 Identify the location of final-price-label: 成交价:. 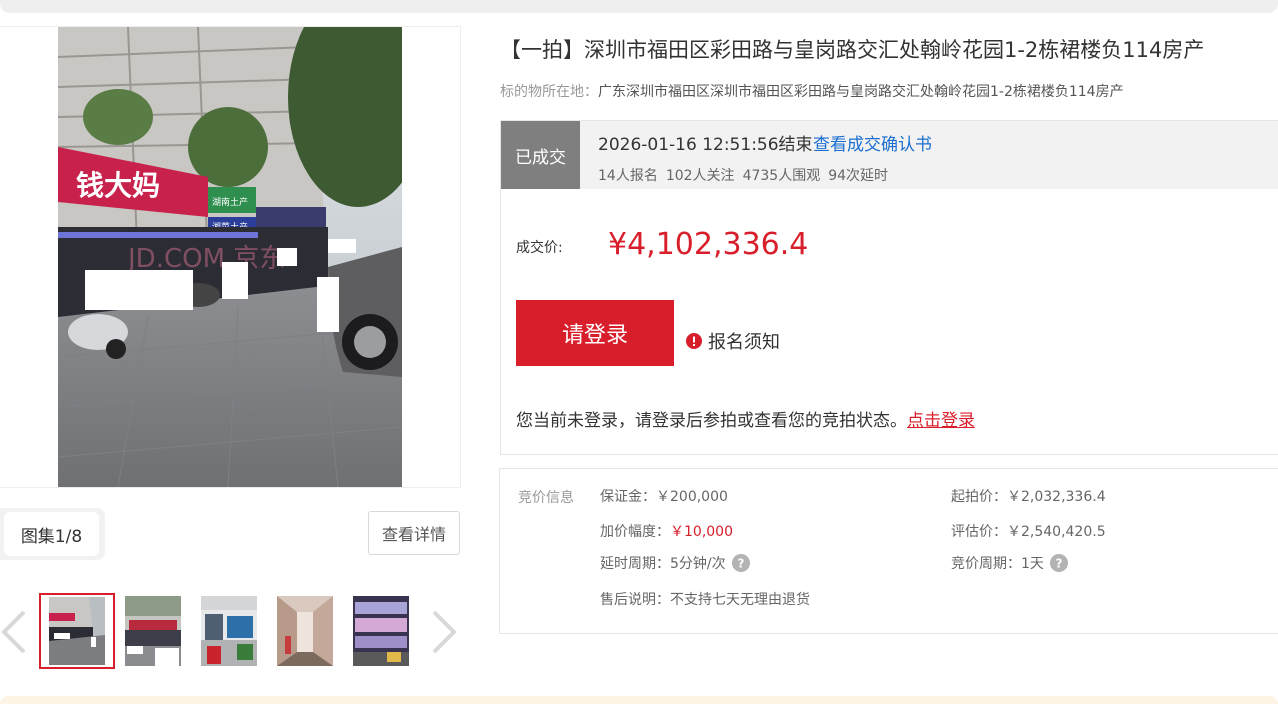
(539, 248).